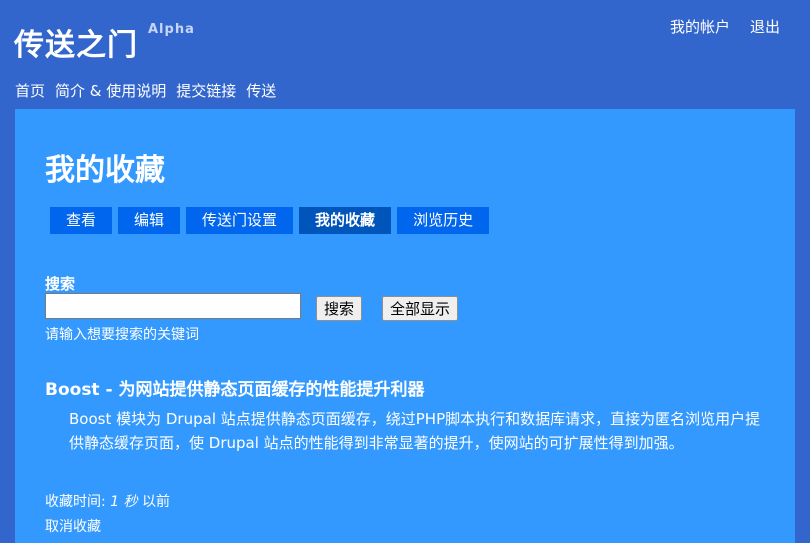  I want to click on favorite-time-value: 1 秒, so click(124, 502).